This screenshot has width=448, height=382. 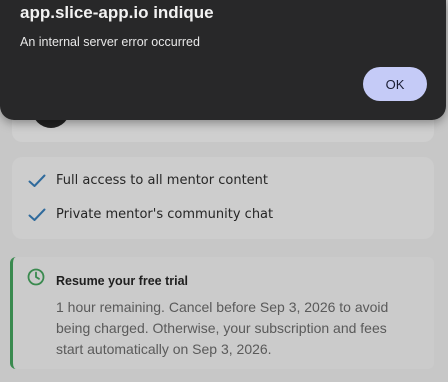 What do you see at coordinates (165, 214) in the screenshot?
I see `feature-label: Private mentor's community chat` at bounding box center [165, 214].